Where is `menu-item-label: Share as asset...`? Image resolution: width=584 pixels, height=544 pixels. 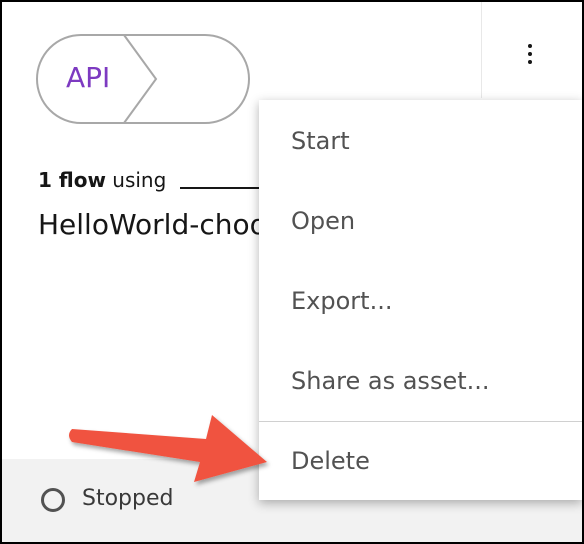
menu-item-label: Share as asset... is located at coordinates (390, 381).